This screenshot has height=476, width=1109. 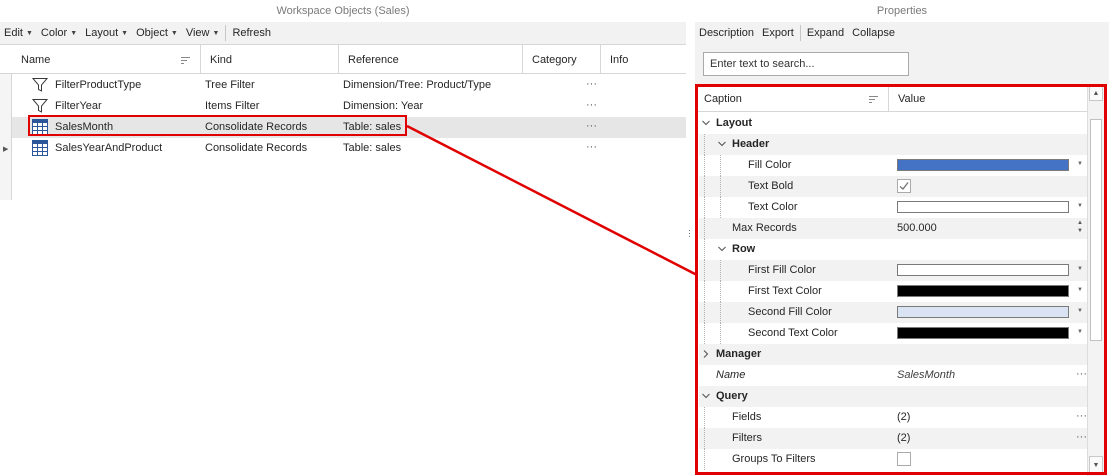 I want to click on menu-layout: Layout ▼, so click(x=106, y=33).